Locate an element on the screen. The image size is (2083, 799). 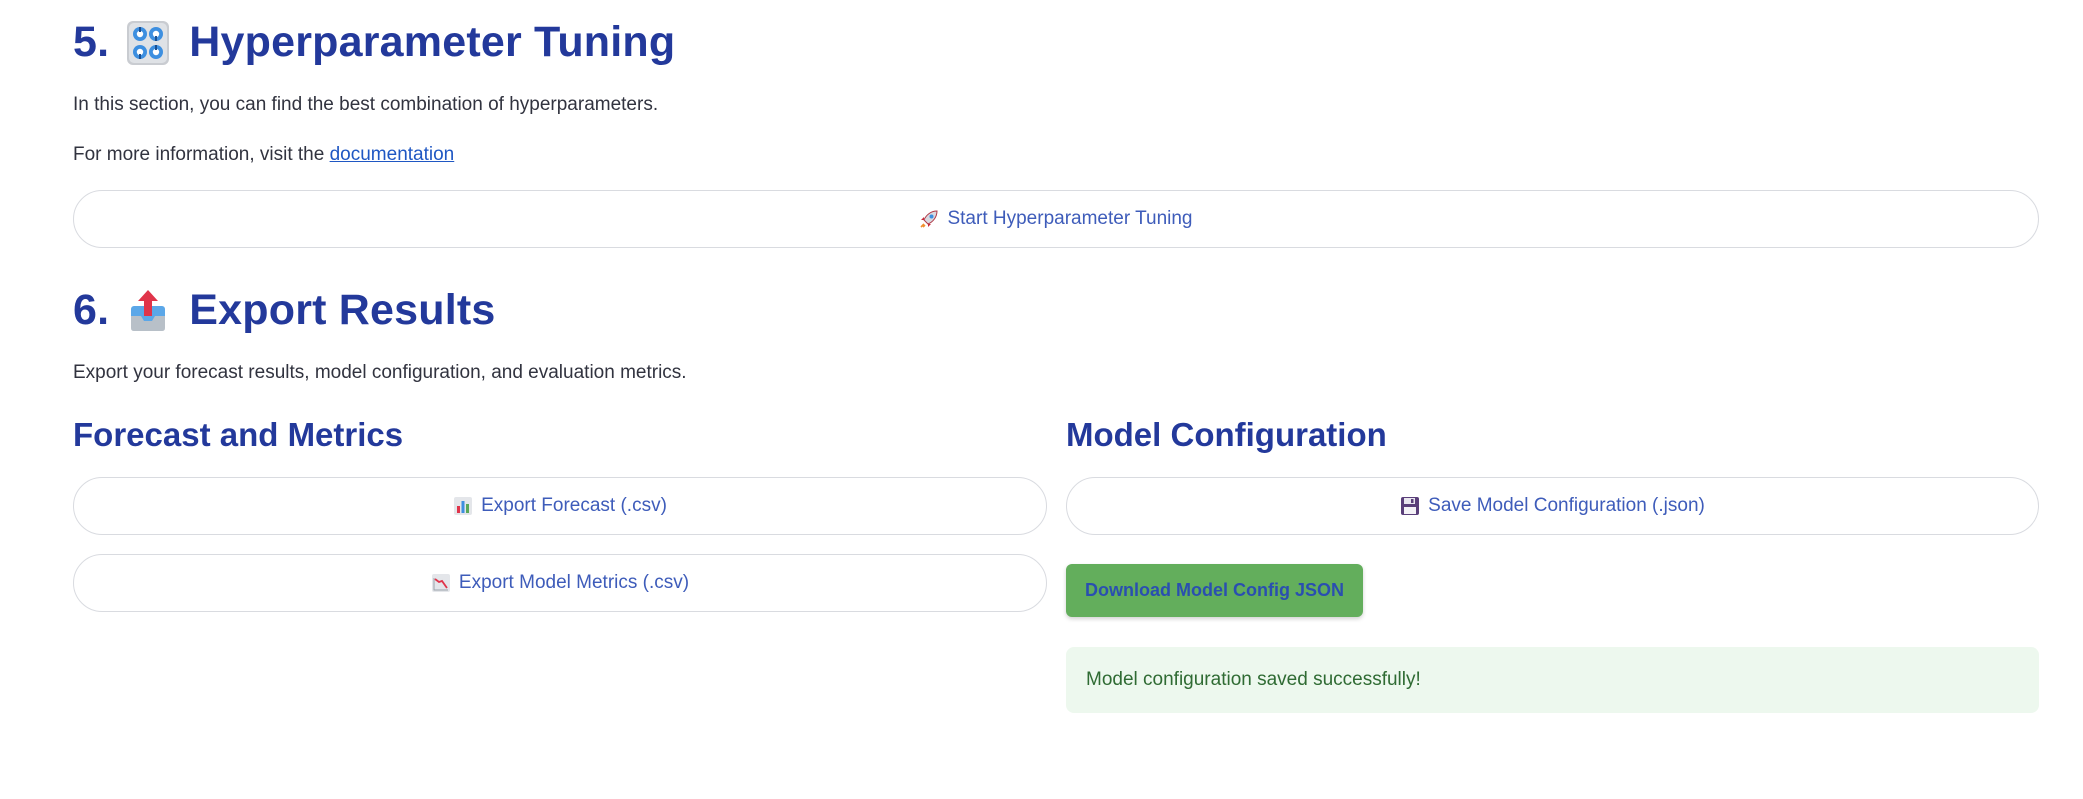
export-metrics-label: Export Model Metrics (.csv) is located at coordinates (574, 582).